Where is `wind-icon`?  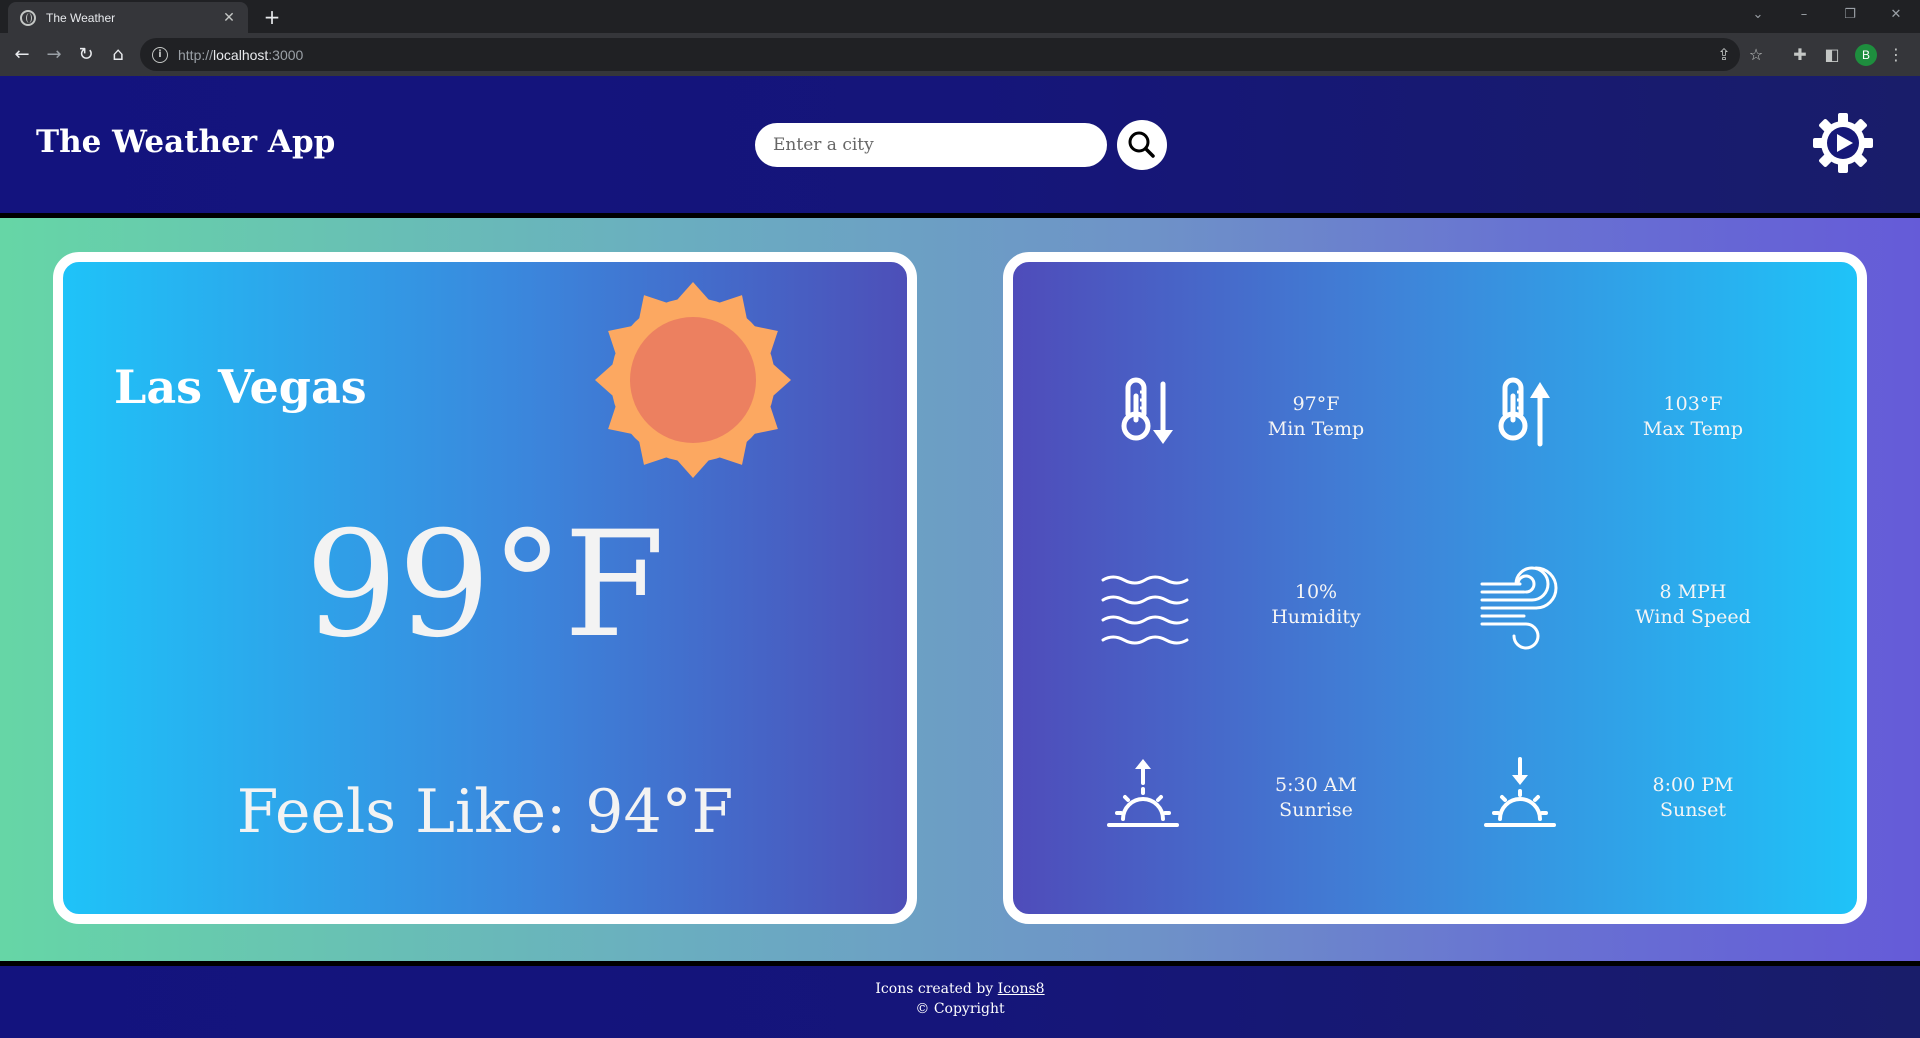 wind-icon is located at coordinates (1519, 608).